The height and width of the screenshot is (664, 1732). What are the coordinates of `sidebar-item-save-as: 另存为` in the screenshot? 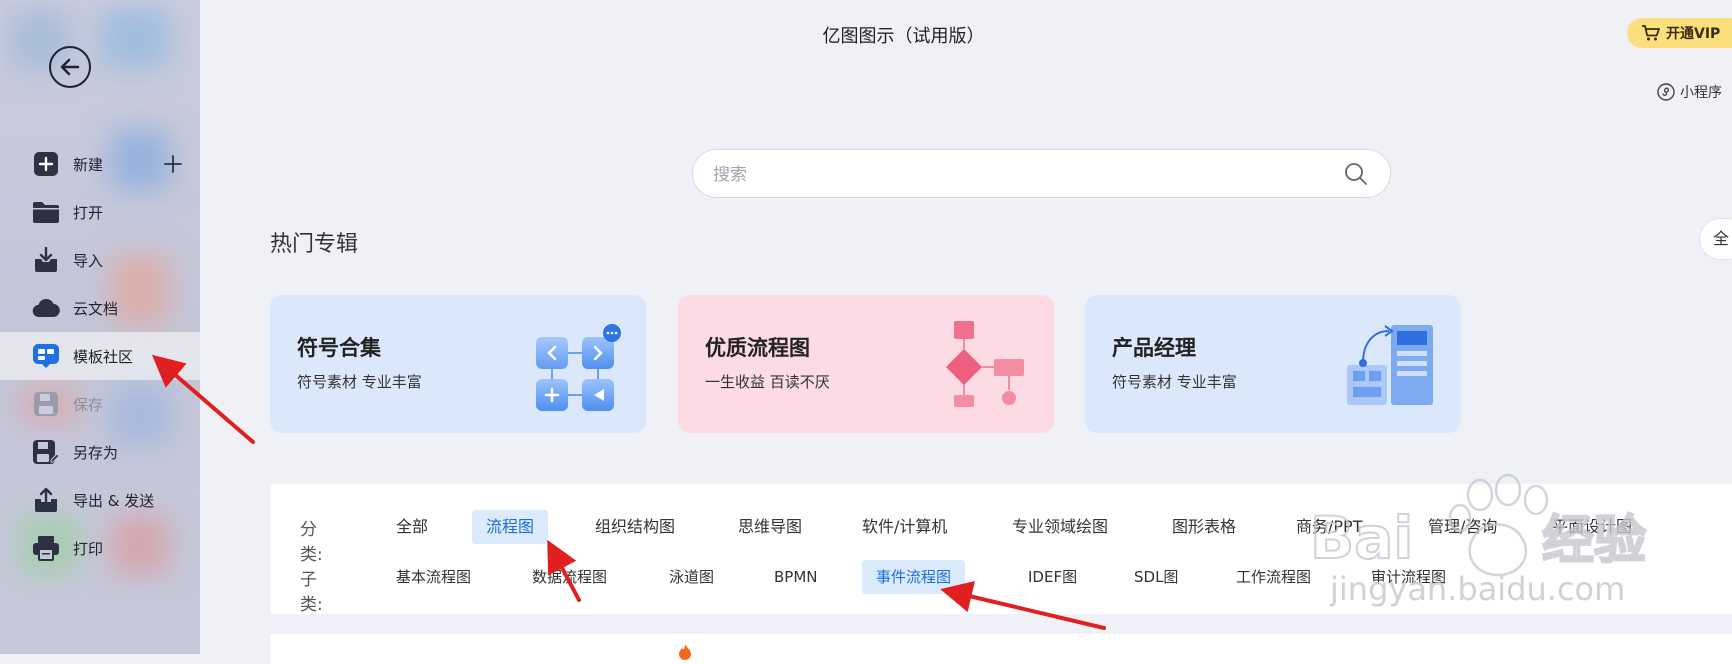 It's located at (100, 452).